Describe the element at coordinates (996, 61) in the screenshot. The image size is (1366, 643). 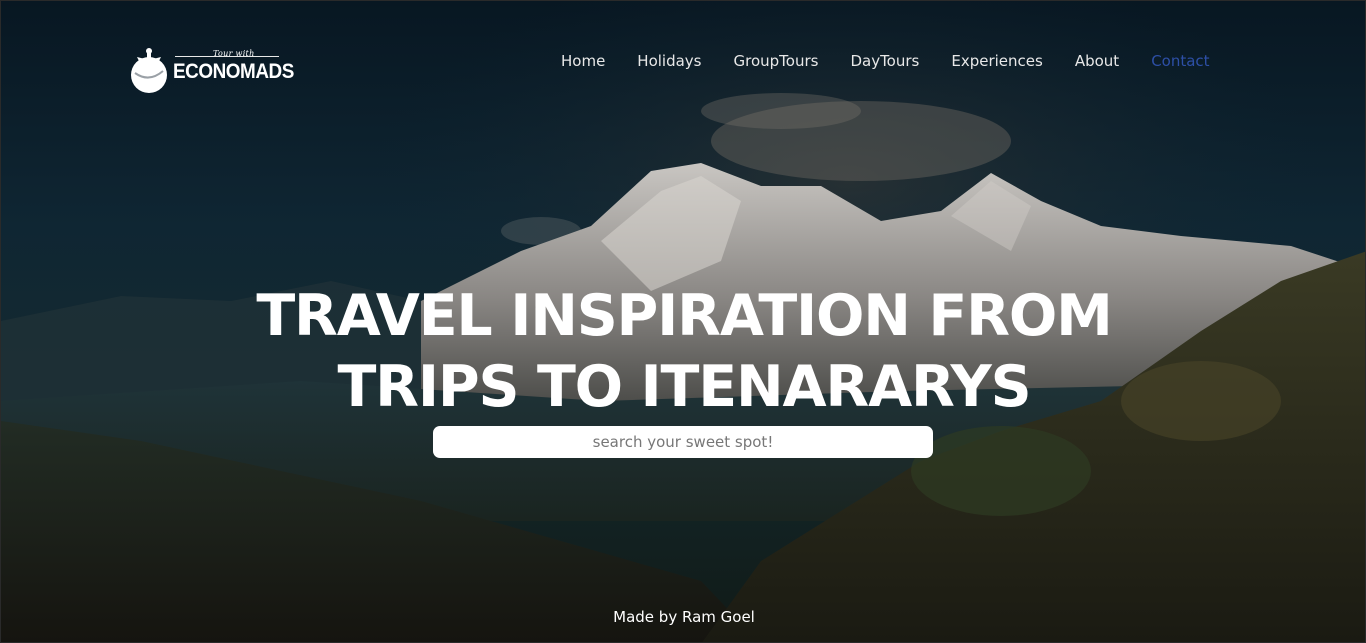
I see `nav-experiences: Experiences` at that location.